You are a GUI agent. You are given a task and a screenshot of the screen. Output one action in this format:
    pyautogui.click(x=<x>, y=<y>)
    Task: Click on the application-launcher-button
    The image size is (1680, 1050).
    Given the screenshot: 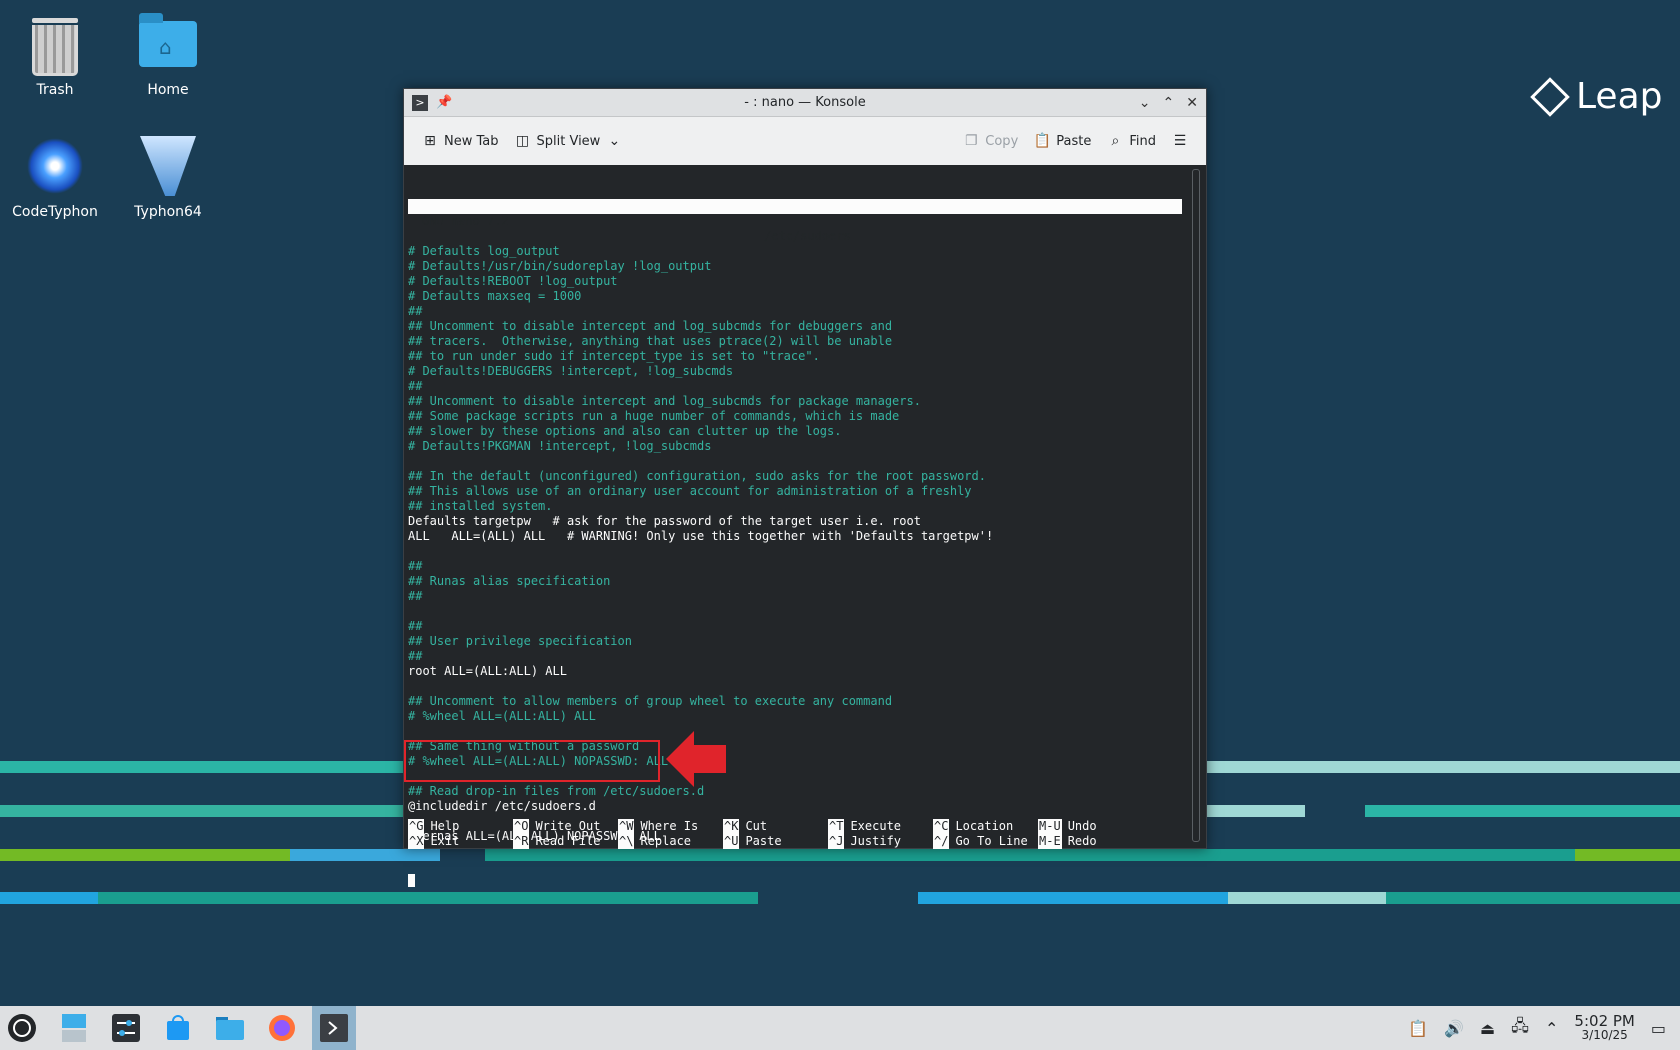 What is the action you would take?
    pyautogui.click(x=22, y=1028)
    